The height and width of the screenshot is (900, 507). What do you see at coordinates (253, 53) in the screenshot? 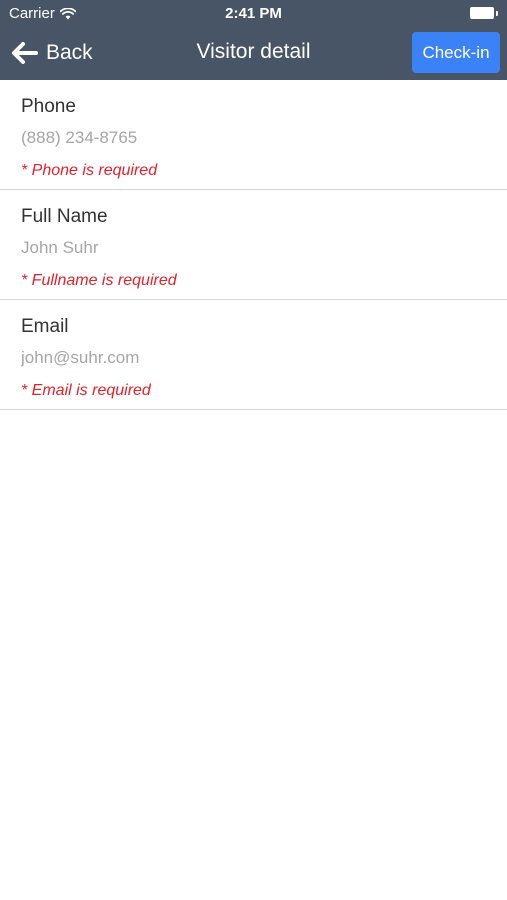
I see `nav-bar: Back Visitor detail Check-in` at bounding box center [253, 53].